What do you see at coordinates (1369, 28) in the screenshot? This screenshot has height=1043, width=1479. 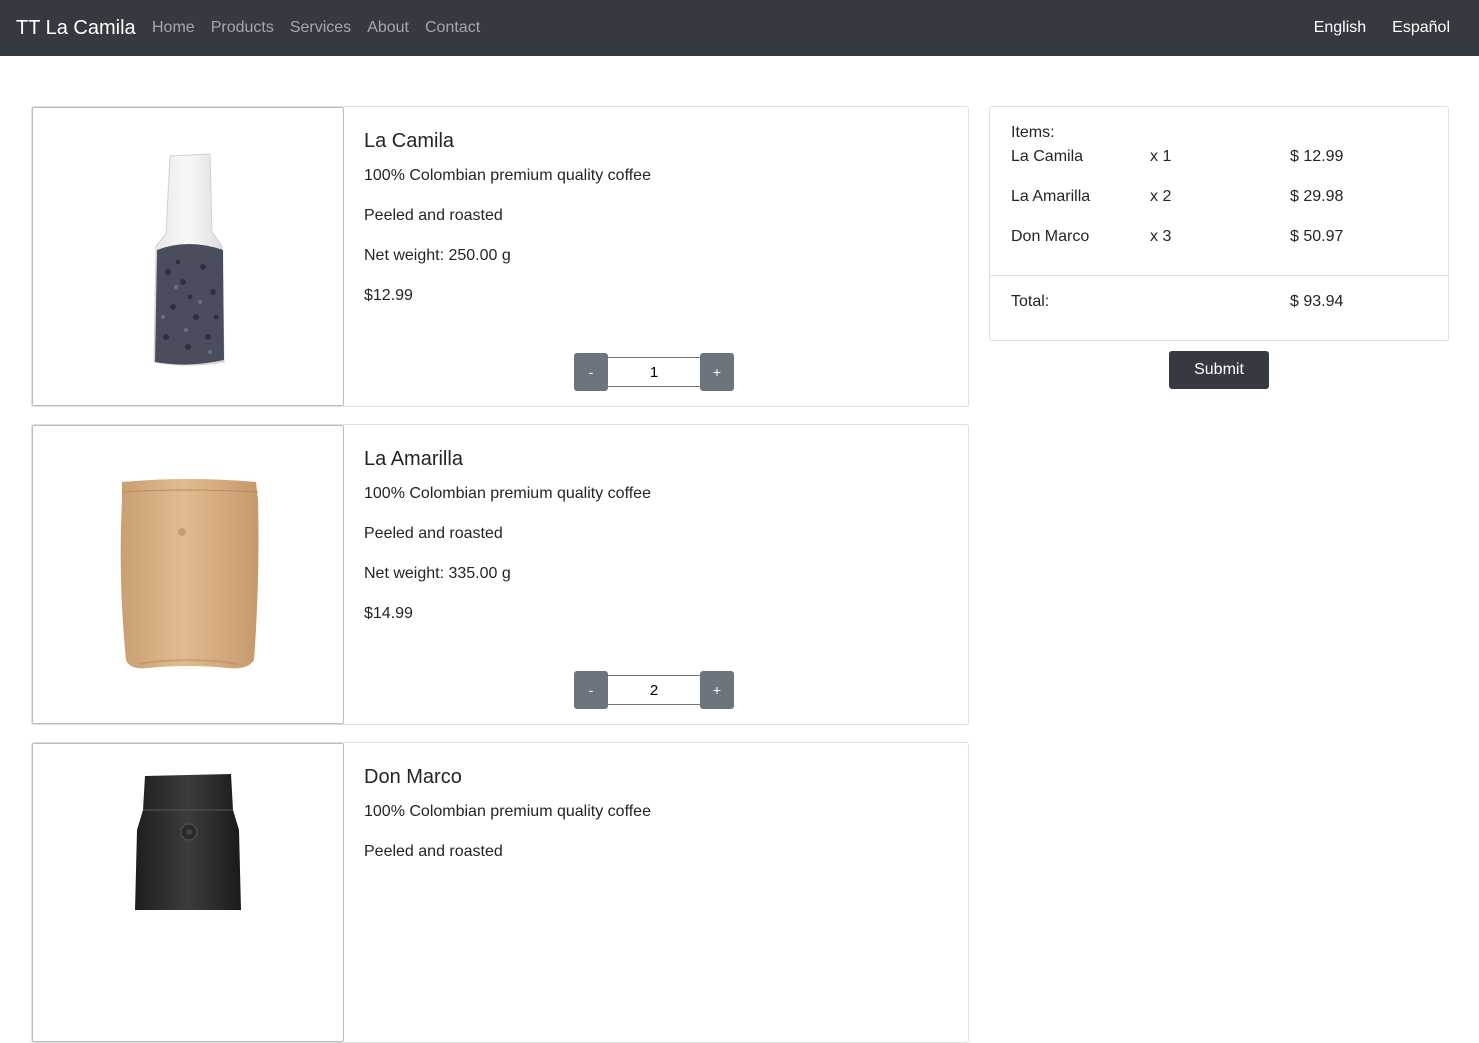 I see `language-switcher: English Español` at bounding box center [1369, 28].